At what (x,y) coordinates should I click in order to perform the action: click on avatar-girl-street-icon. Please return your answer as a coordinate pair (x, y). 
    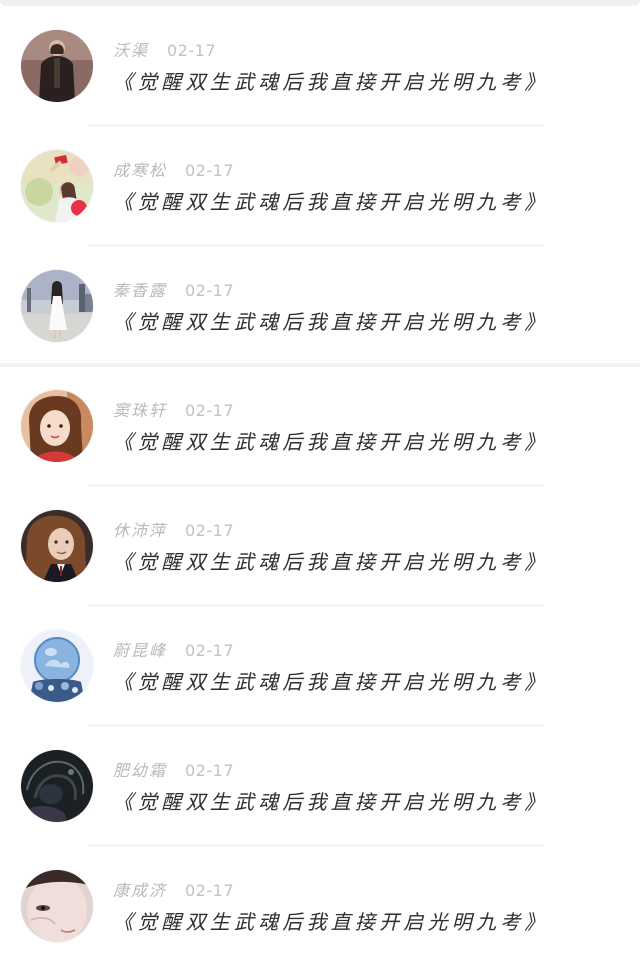
    Looking at the image, I should click on (57, 306).